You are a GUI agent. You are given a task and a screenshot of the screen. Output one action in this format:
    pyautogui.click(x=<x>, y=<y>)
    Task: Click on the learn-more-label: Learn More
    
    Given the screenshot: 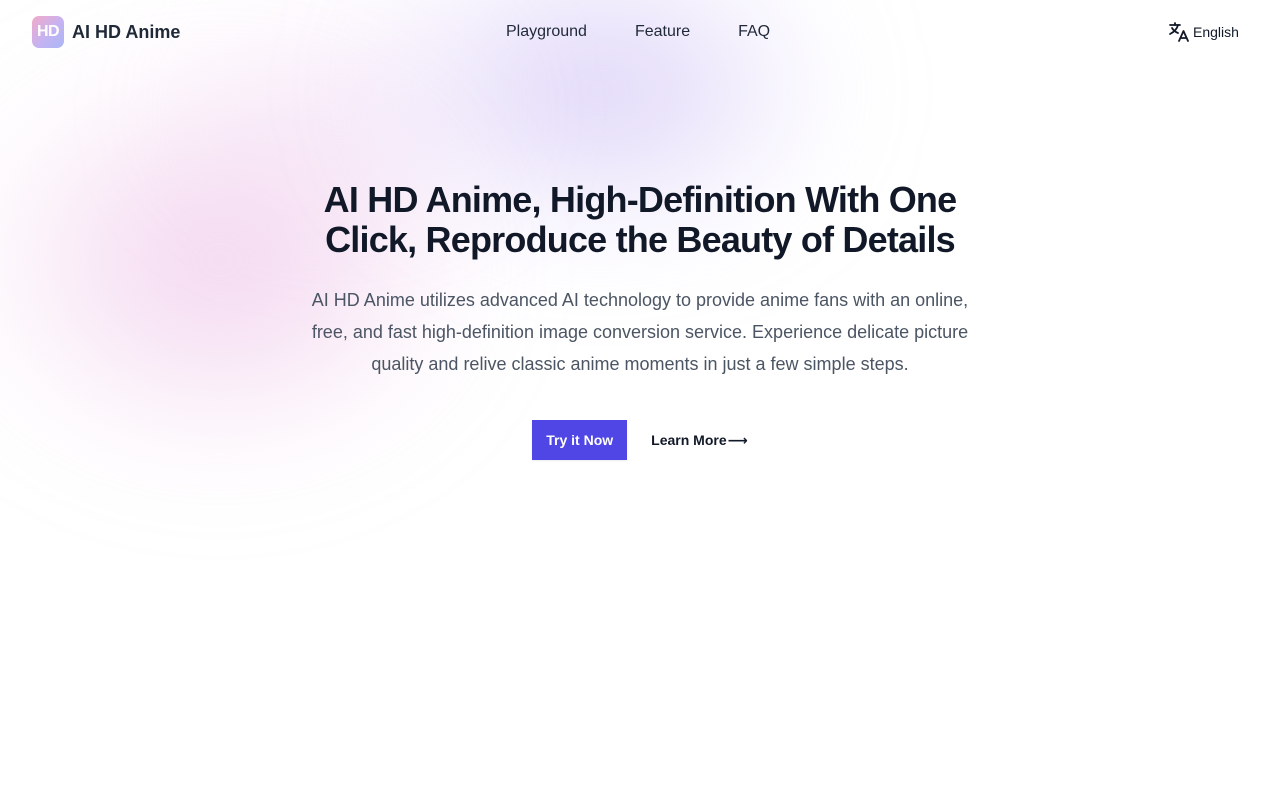 What is the action you would take?
    pyautogui.click(x=689, y=440)
    